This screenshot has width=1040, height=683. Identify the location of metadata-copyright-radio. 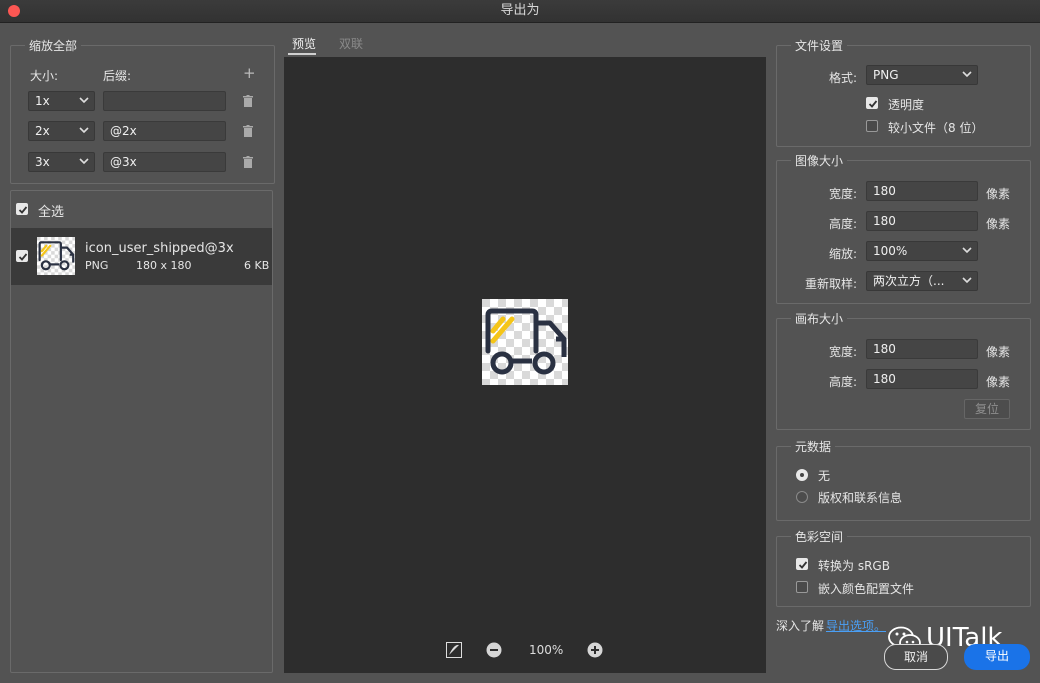
(802, 497).